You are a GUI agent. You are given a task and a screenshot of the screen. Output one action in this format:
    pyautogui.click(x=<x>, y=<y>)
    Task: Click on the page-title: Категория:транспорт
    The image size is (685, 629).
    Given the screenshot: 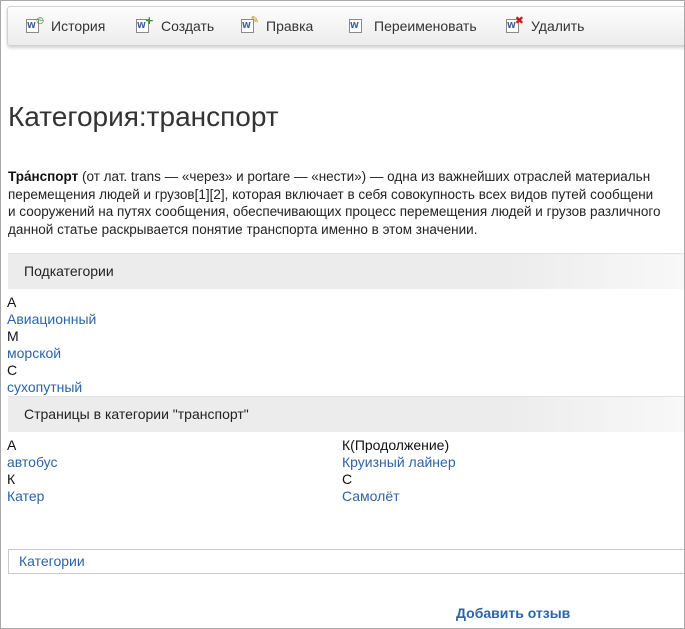 What is the action you would take?
    pyautogui.click(x=143, y=116)
    